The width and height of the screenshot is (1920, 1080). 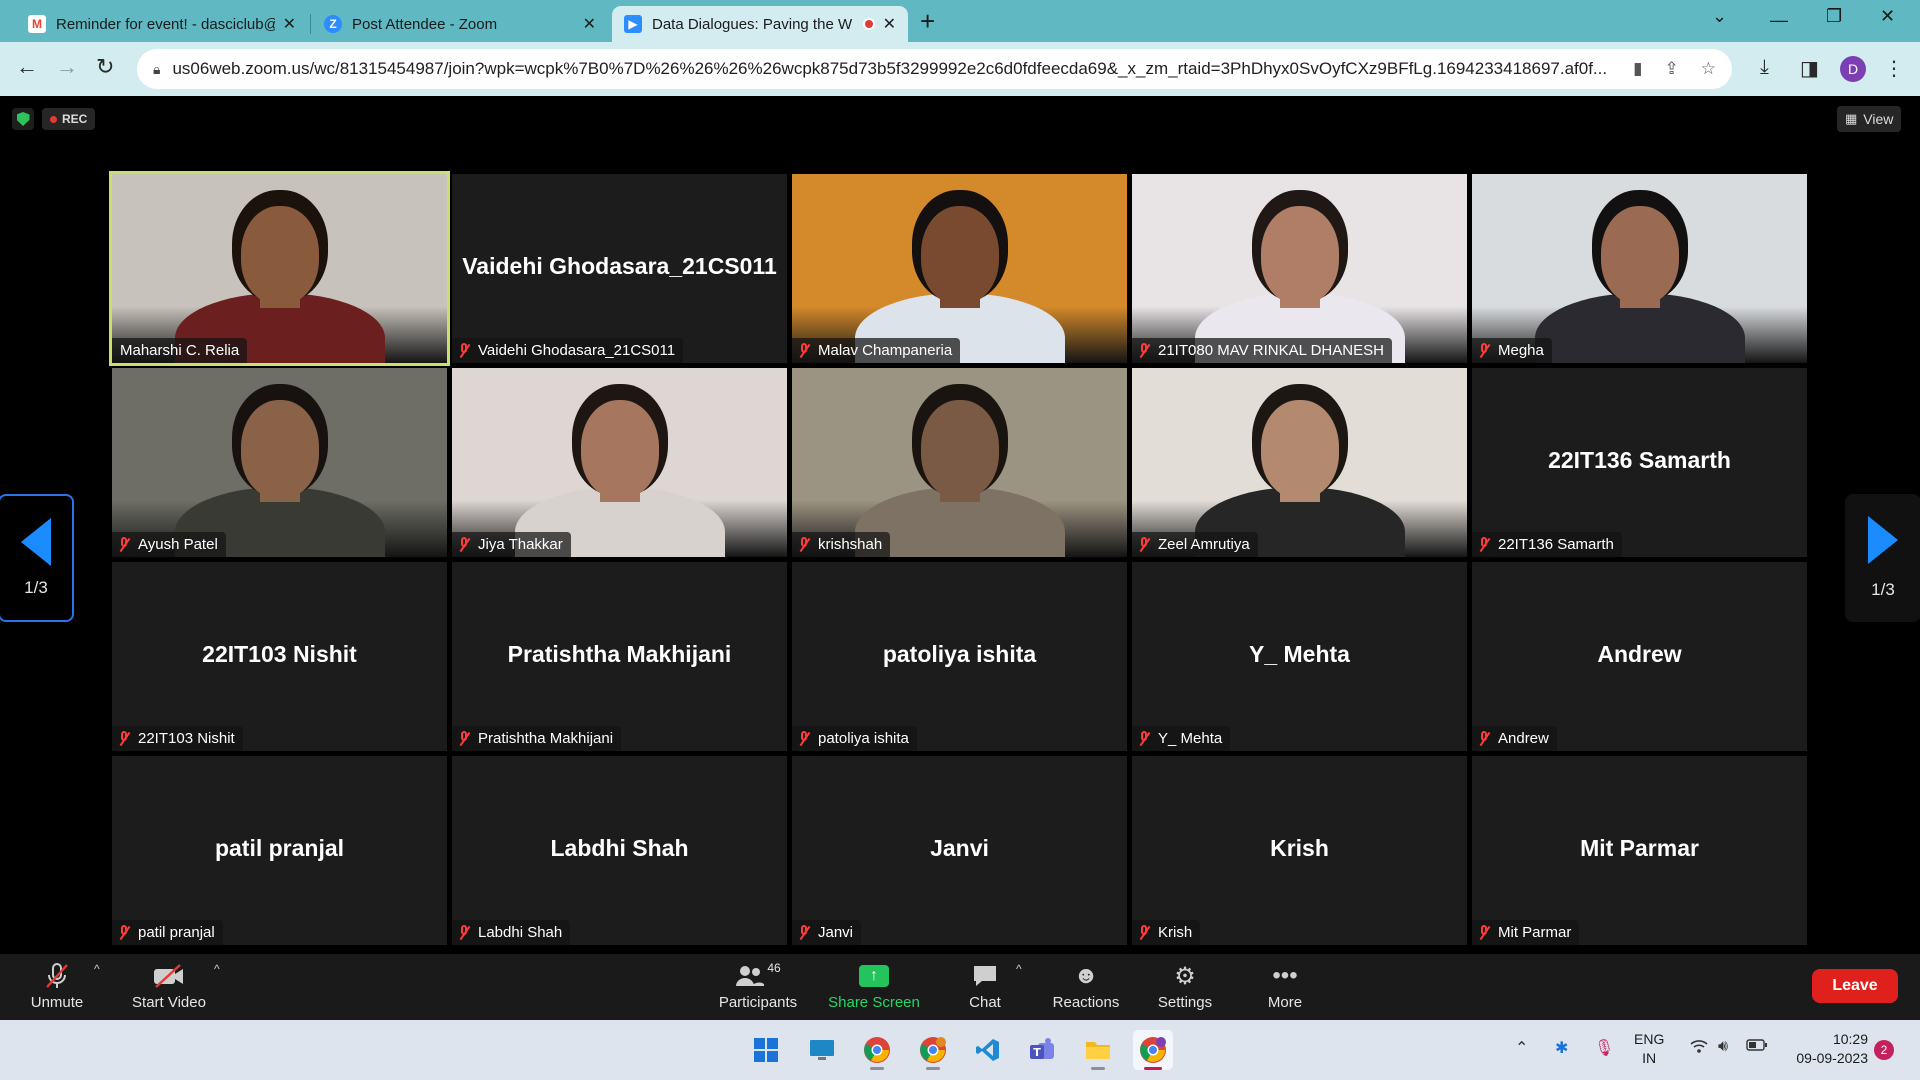 I want to click on more-label: More, so click(x=1285, y=1002).